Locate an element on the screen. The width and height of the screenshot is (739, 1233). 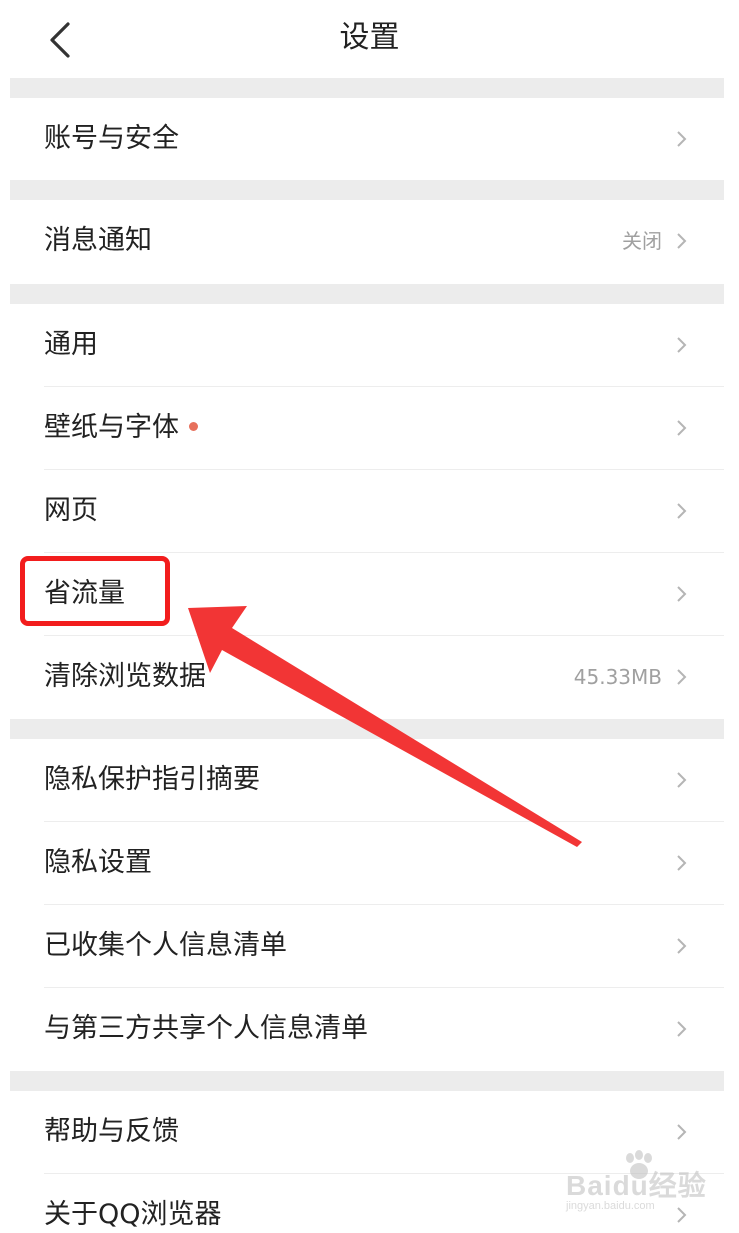
row-data-saver: 省流量 is located at coordinates (367, 594).